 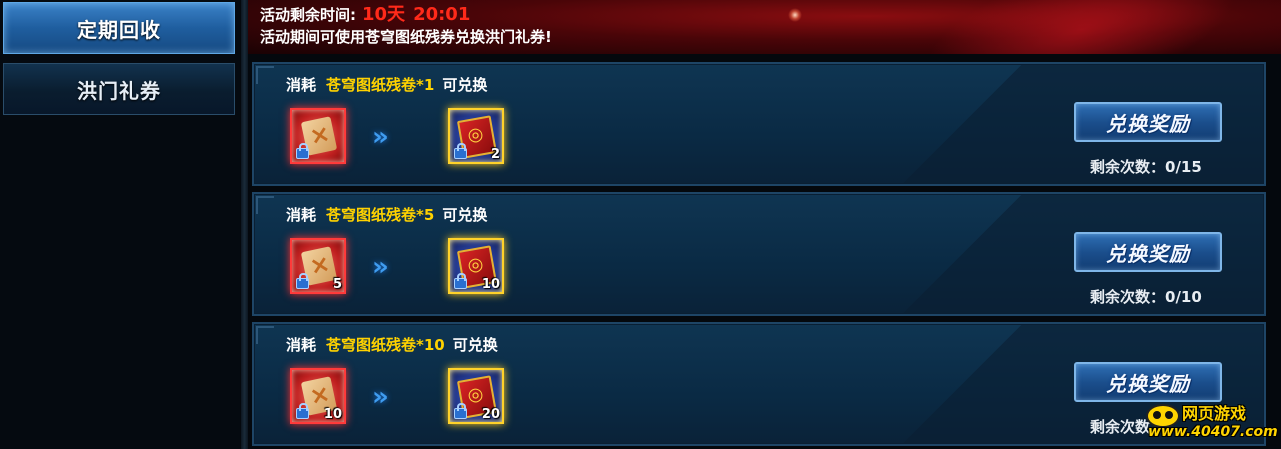 I want to click on site-watermark: 网页游戏 www.40407.com, so click(x=1212, y=422).